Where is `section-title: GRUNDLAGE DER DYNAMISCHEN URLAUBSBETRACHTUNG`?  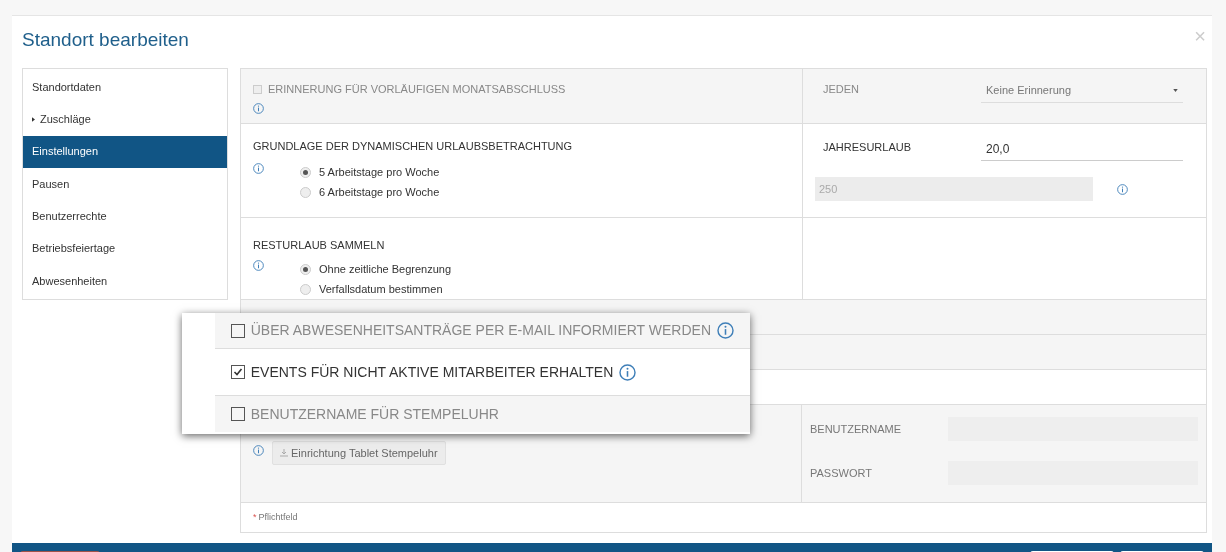 section-title: GRUNDLAGE DER DYNAMISCHEN URLAUBSBETRACHTUNG is located at coordinates (413, 146).